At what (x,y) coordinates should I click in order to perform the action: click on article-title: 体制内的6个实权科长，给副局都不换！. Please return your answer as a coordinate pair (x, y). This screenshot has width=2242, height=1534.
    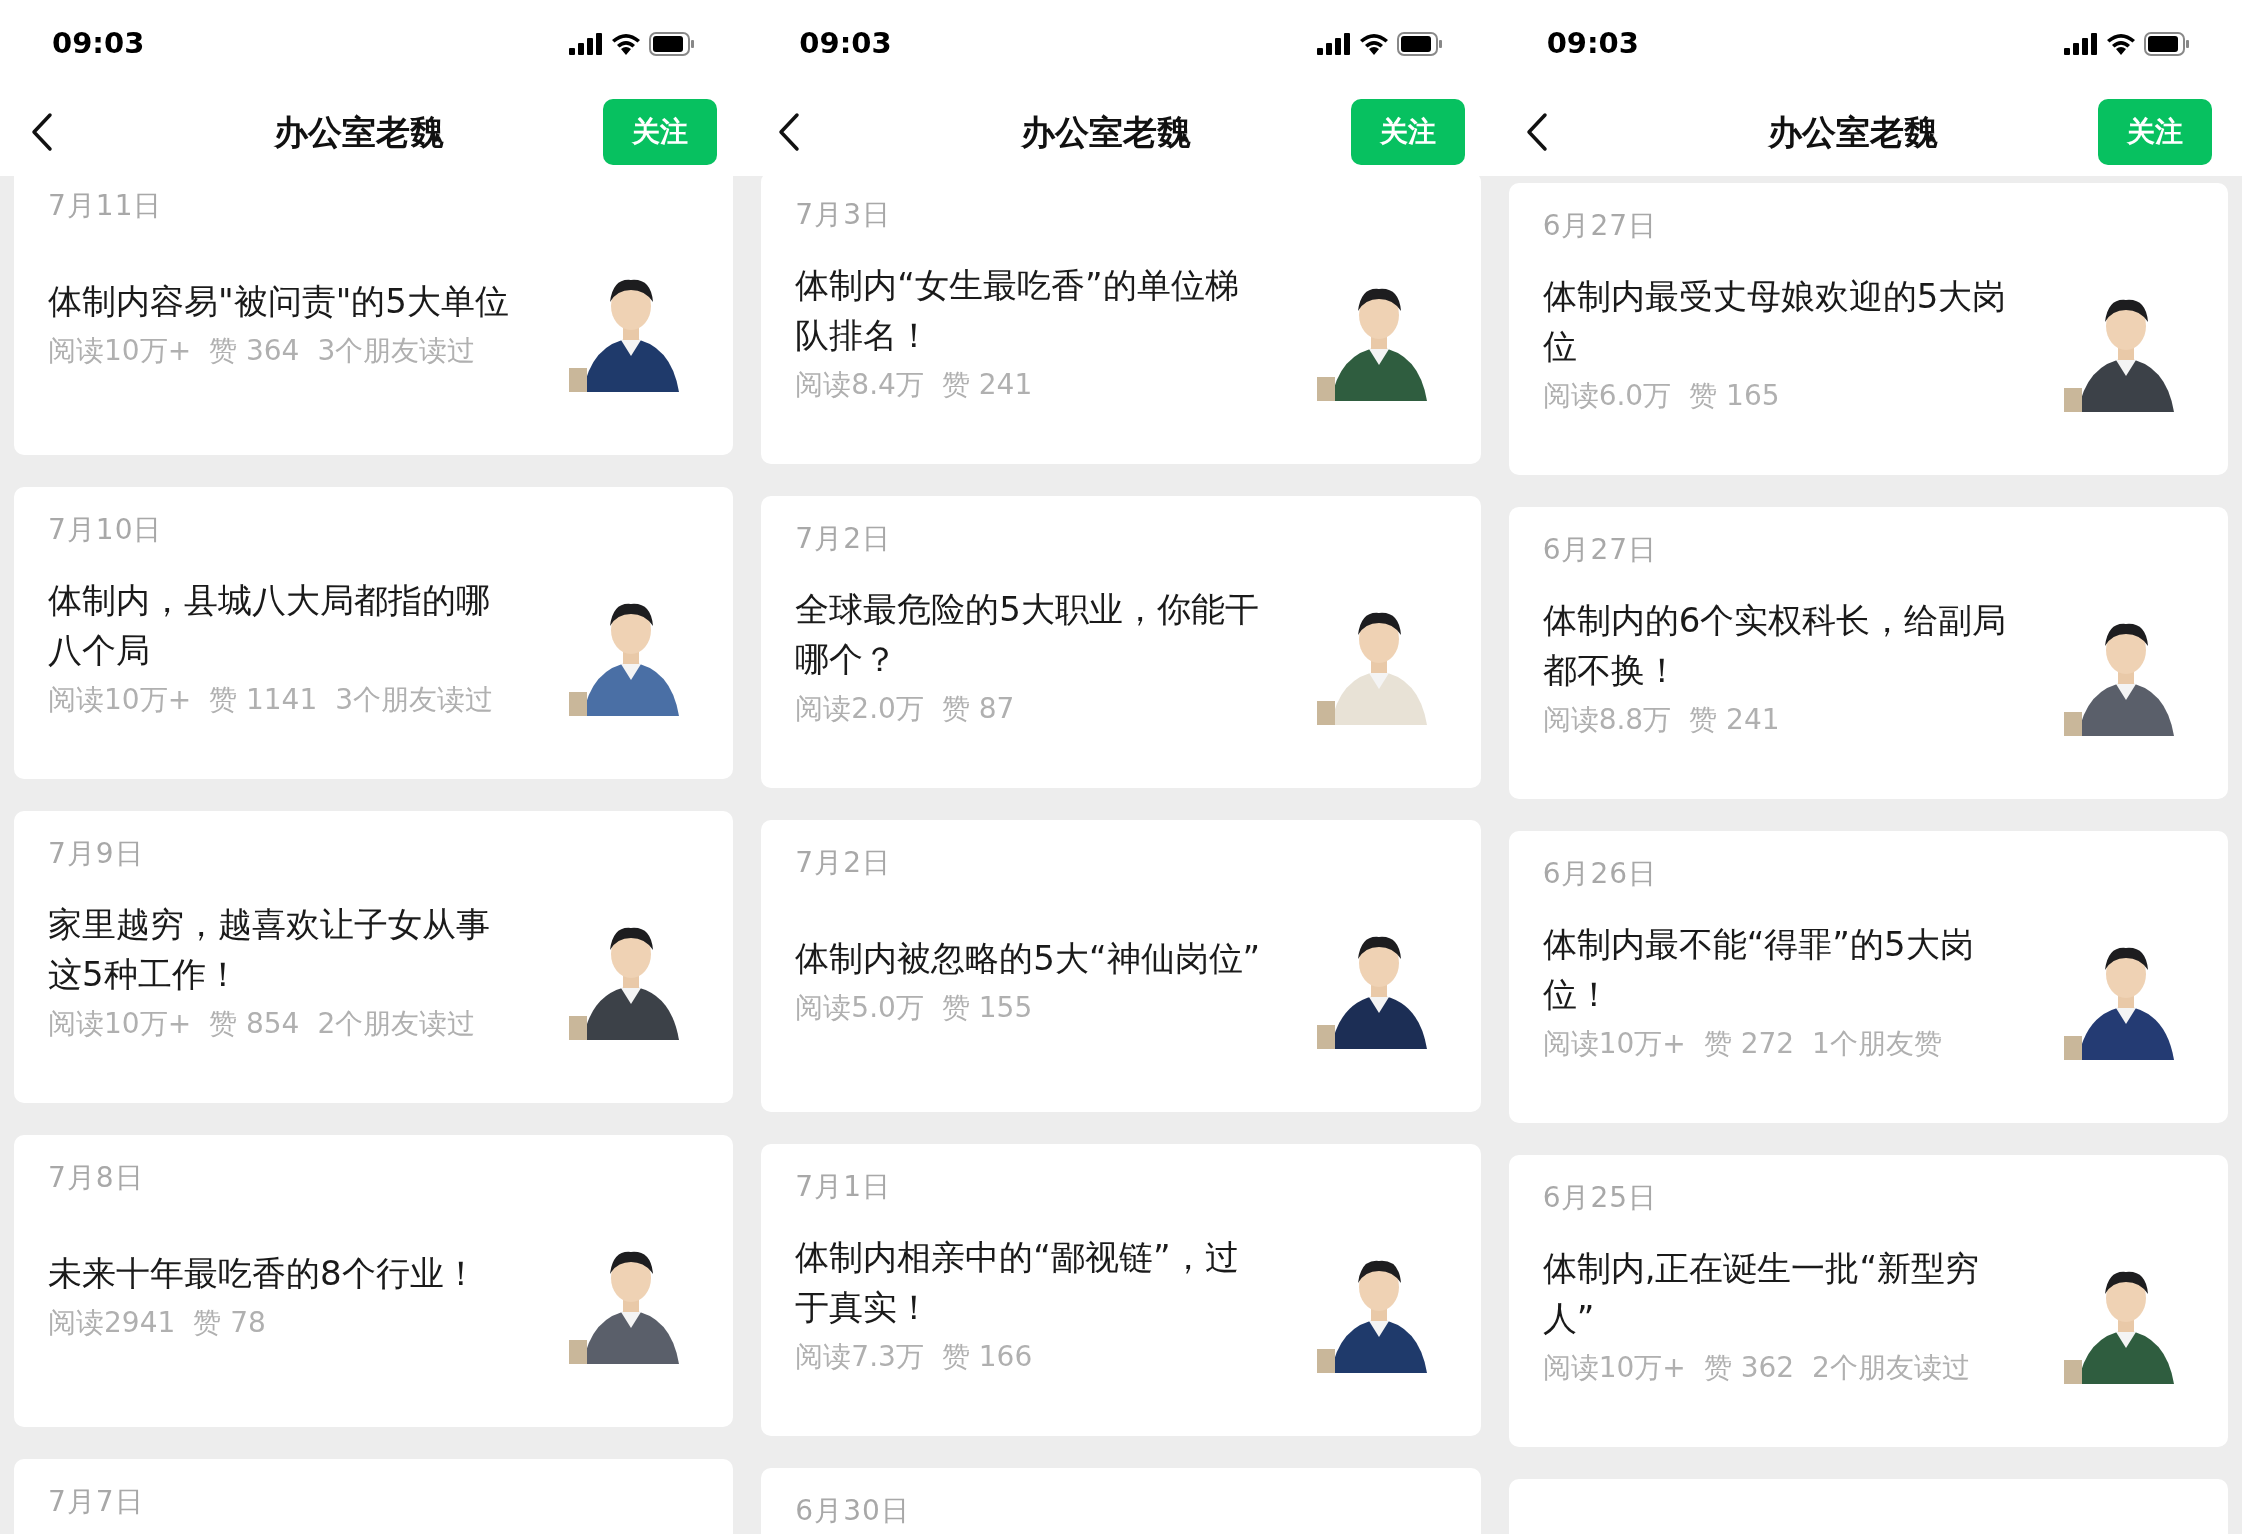
    Looking at the image, I should click on (1775, 645).